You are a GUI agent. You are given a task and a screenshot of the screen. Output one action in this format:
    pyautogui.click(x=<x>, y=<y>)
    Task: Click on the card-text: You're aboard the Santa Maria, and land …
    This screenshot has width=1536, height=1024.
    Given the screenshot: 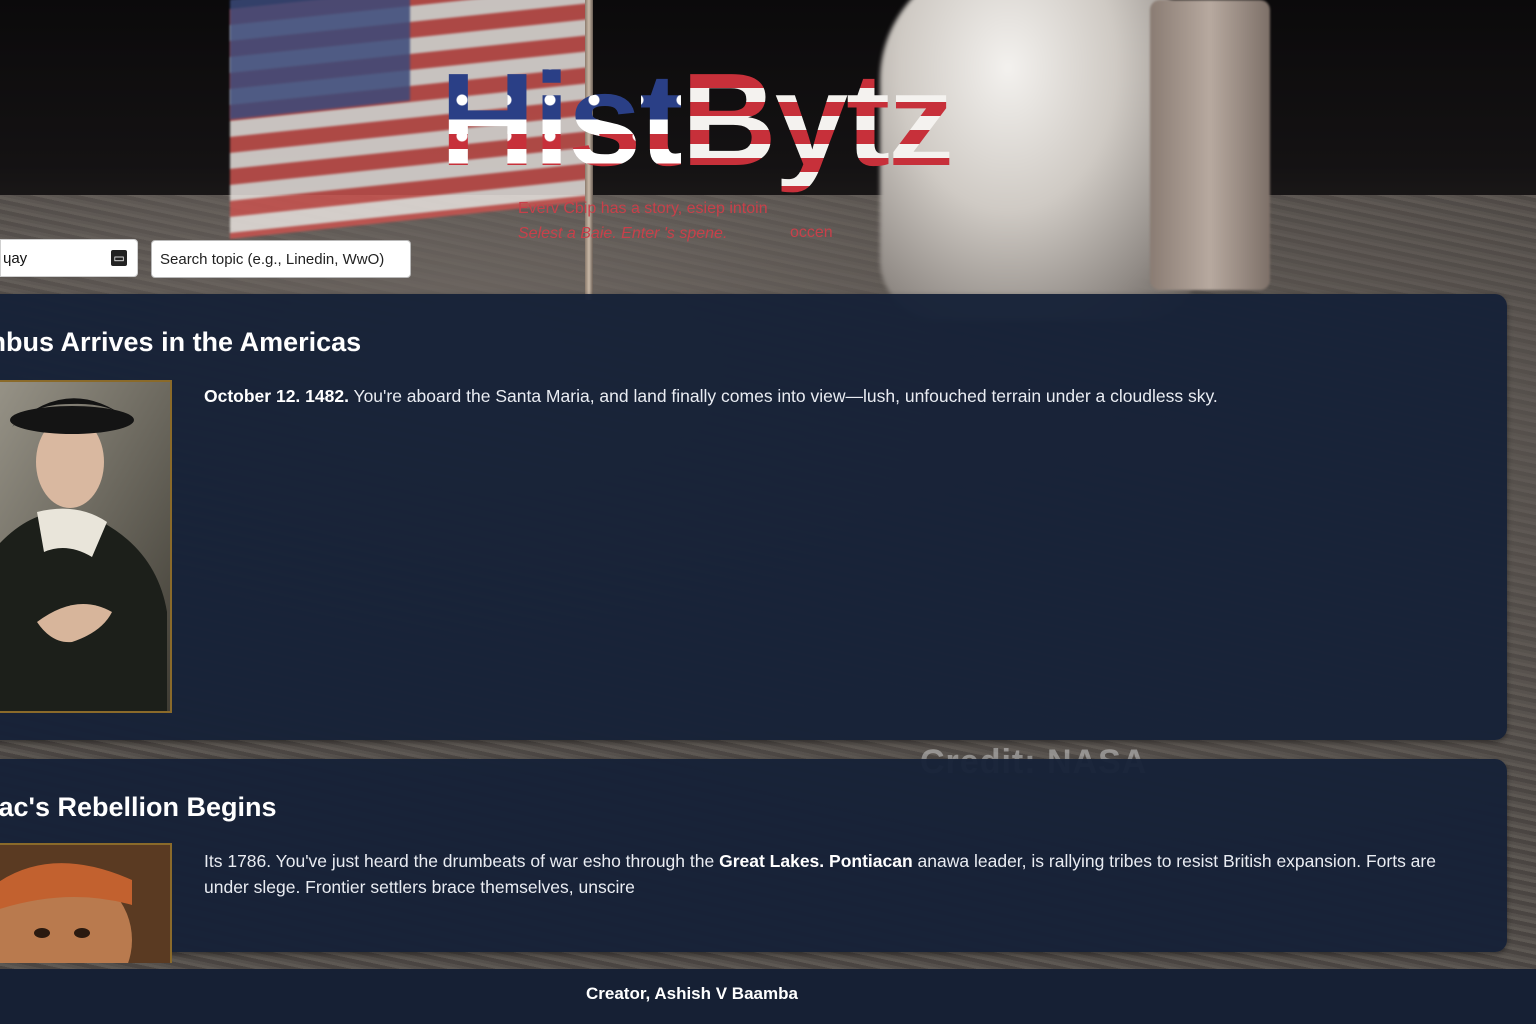 What is the action you would take?
    pyautogui.click(x=785, y=396)
    